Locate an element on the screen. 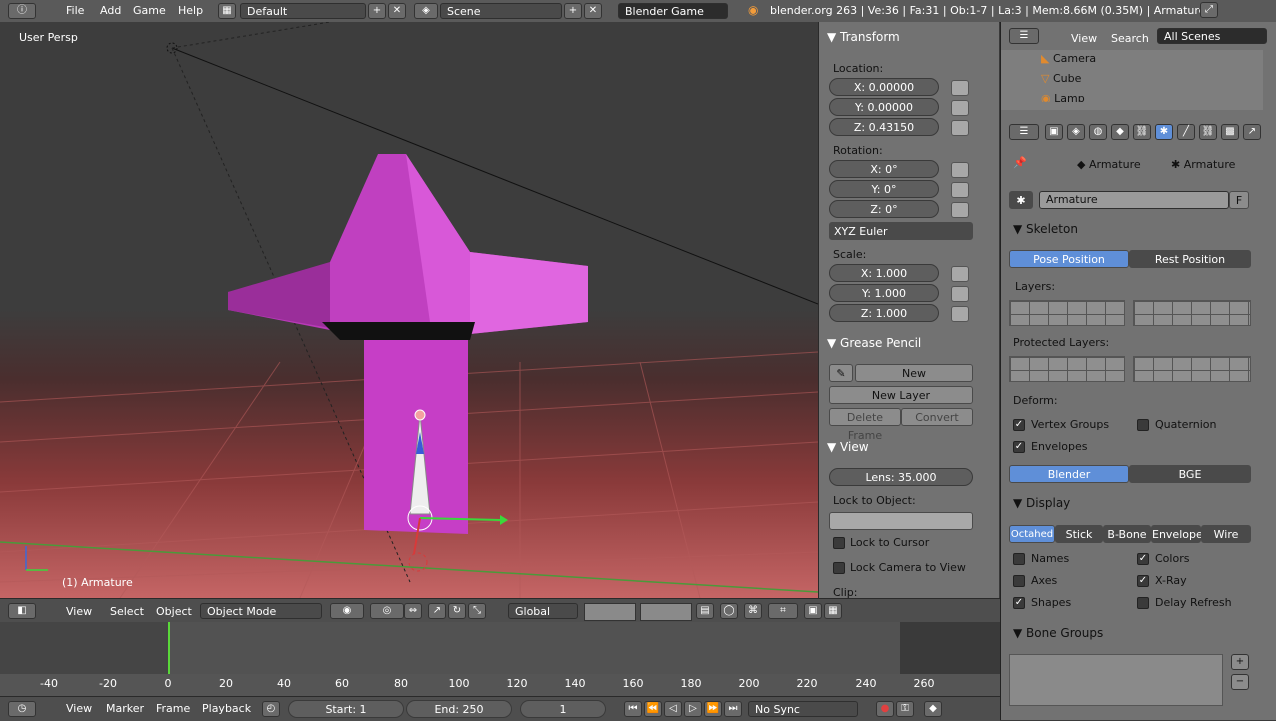 The height and width of the screenshot is (721, 1276). engine-select: Blender Game is located at coordinates (673, 11).